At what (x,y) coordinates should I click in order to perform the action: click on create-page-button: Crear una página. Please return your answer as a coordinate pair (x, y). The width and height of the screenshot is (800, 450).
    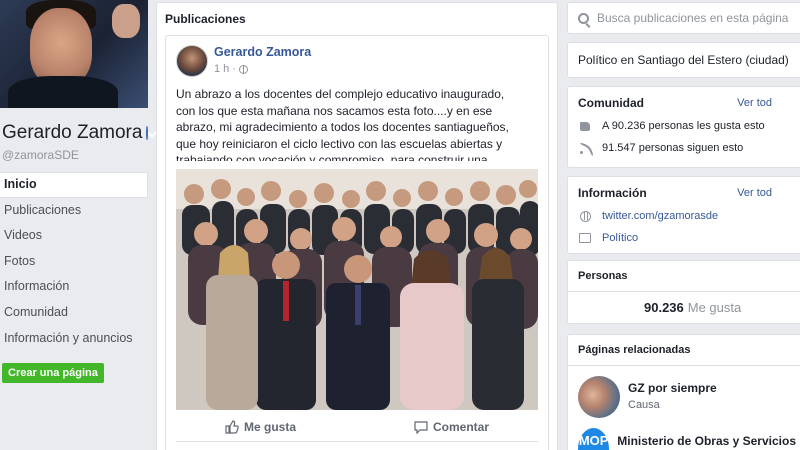
    Looking at the image, I should click on (53, 373).